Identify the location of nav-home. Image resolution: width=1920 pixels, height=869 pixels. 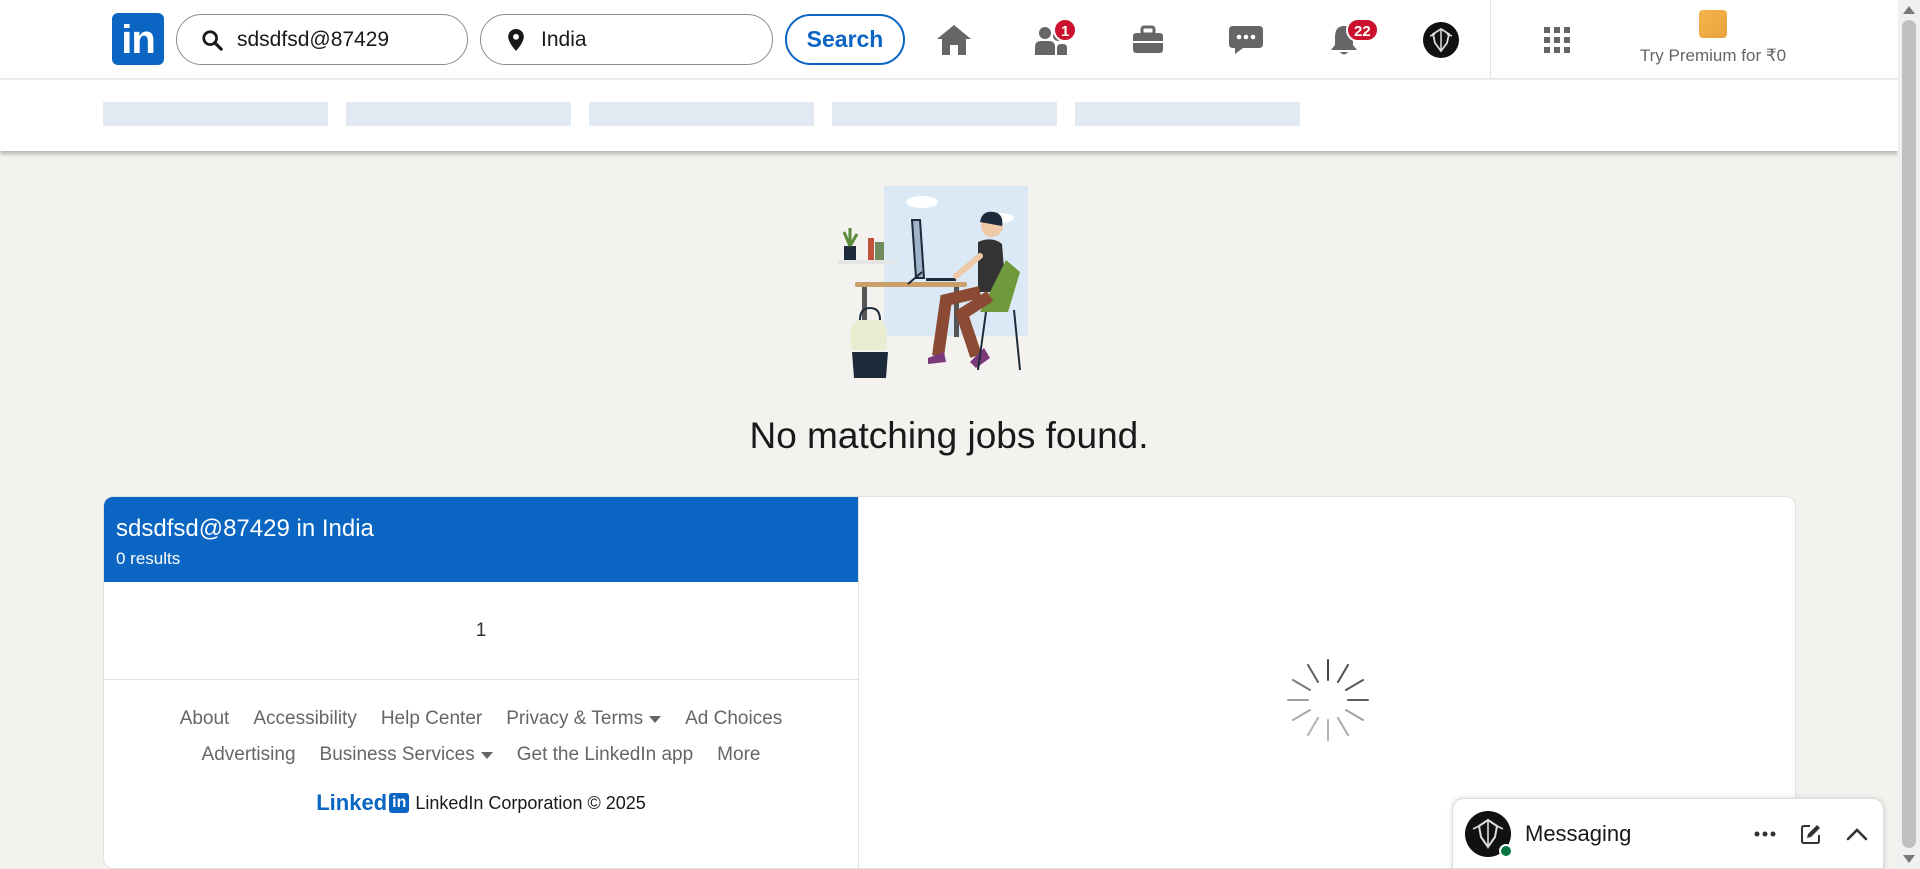
(954, 40).